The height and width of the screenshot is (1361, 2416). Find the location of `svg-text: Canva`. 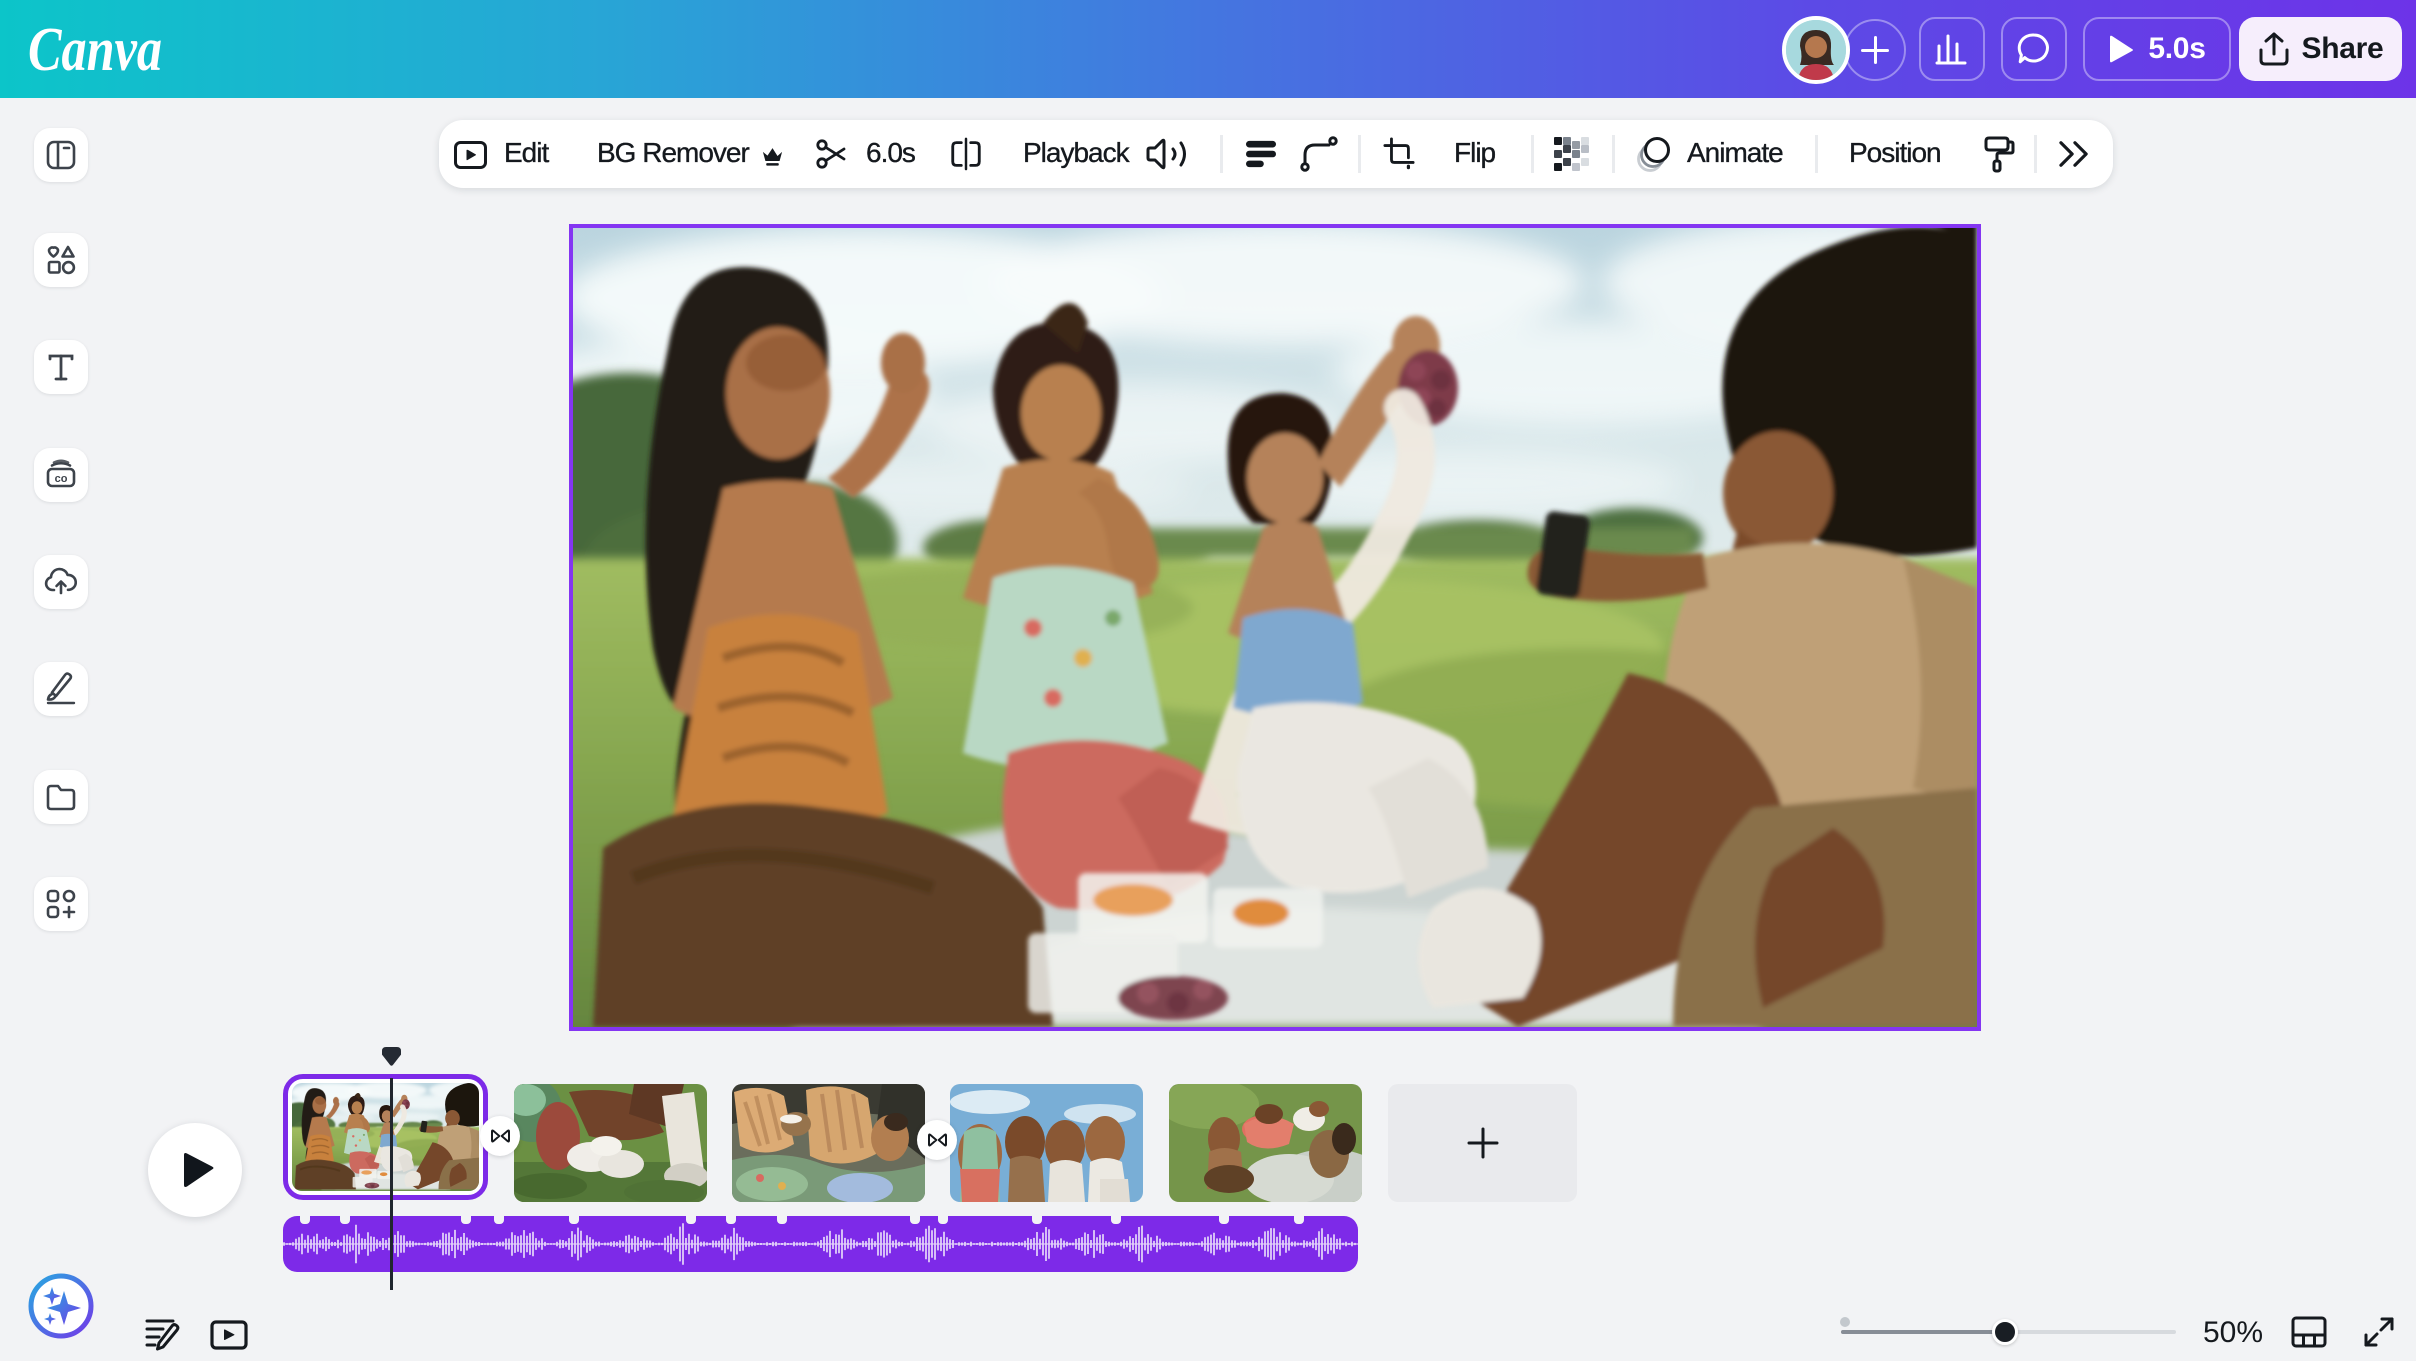

svg-text: Canva is located at coordinates (95, 50).